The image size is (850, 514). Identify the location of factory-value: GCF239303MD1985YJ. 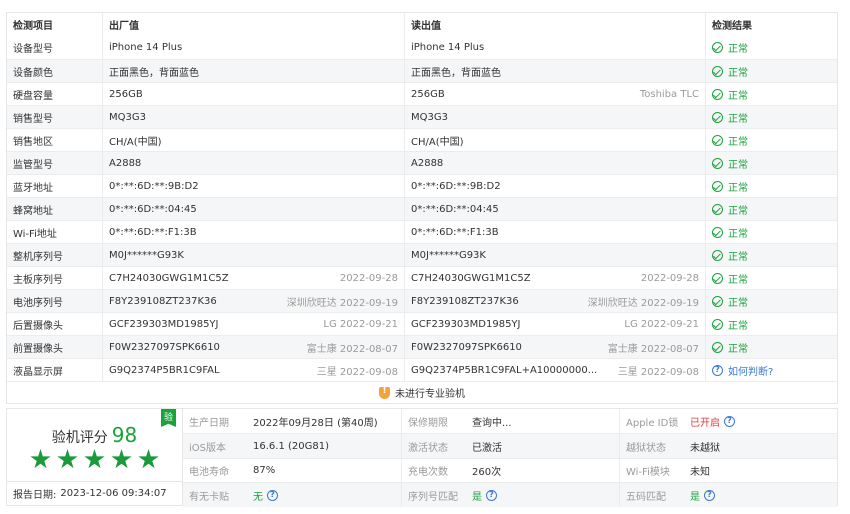
(164, 324).